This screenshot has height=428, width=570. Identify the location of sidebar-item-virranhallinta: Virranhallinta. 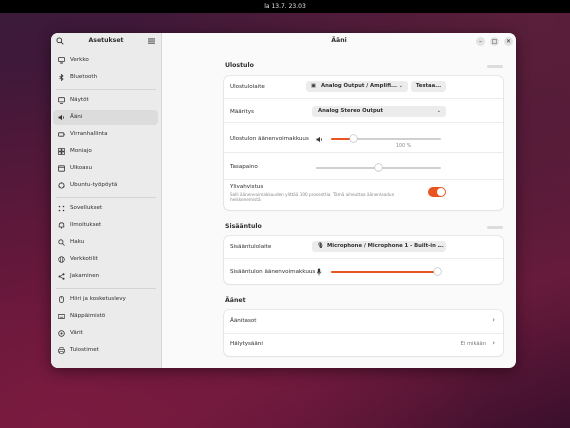
(105, 134).